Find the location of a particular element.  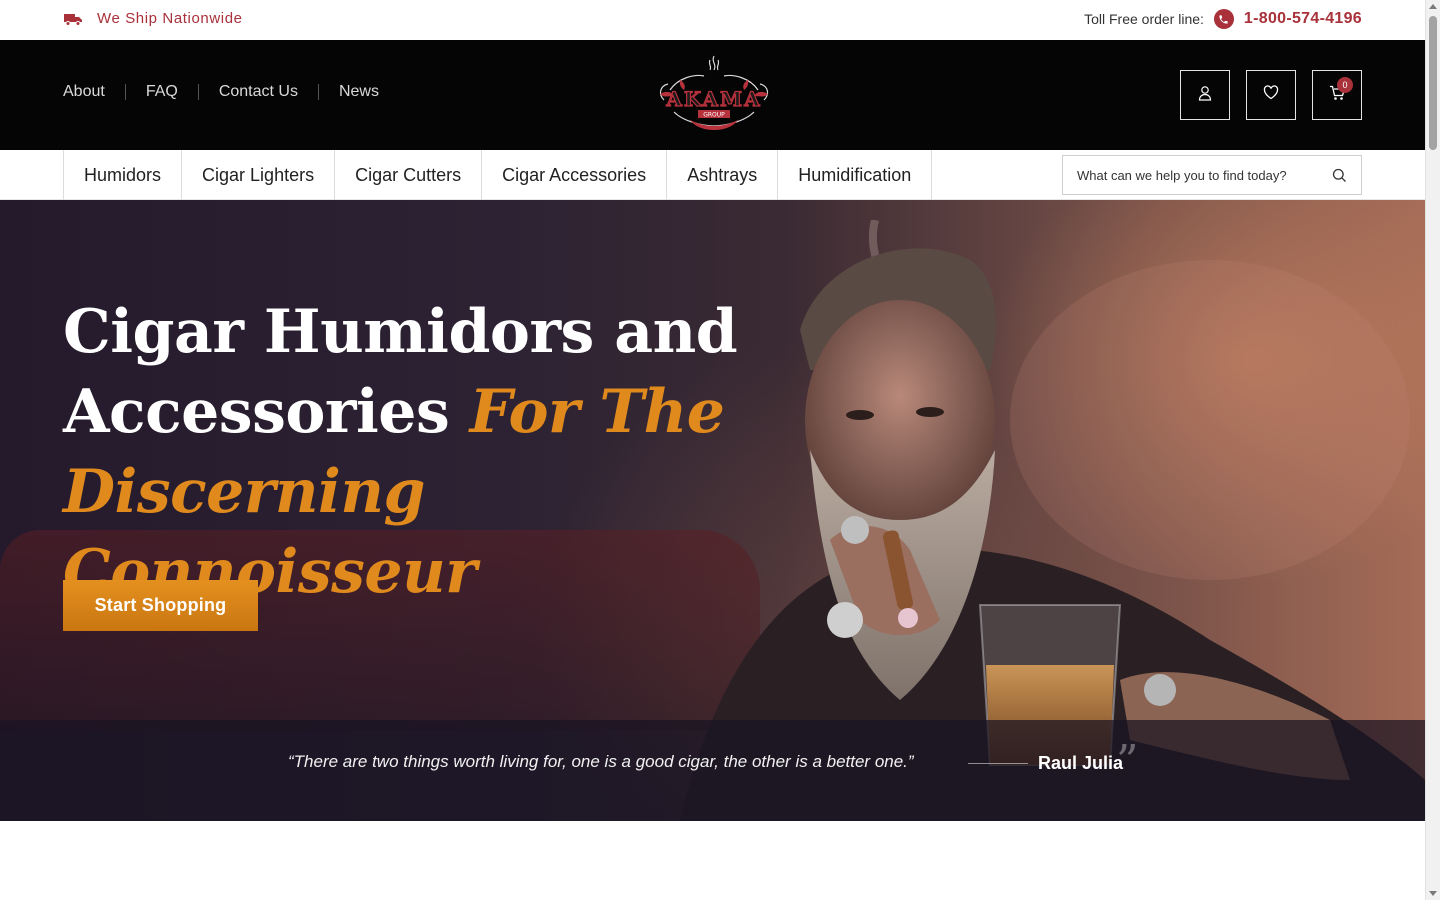

wishlist-button is located at coordinates (1271, 95).